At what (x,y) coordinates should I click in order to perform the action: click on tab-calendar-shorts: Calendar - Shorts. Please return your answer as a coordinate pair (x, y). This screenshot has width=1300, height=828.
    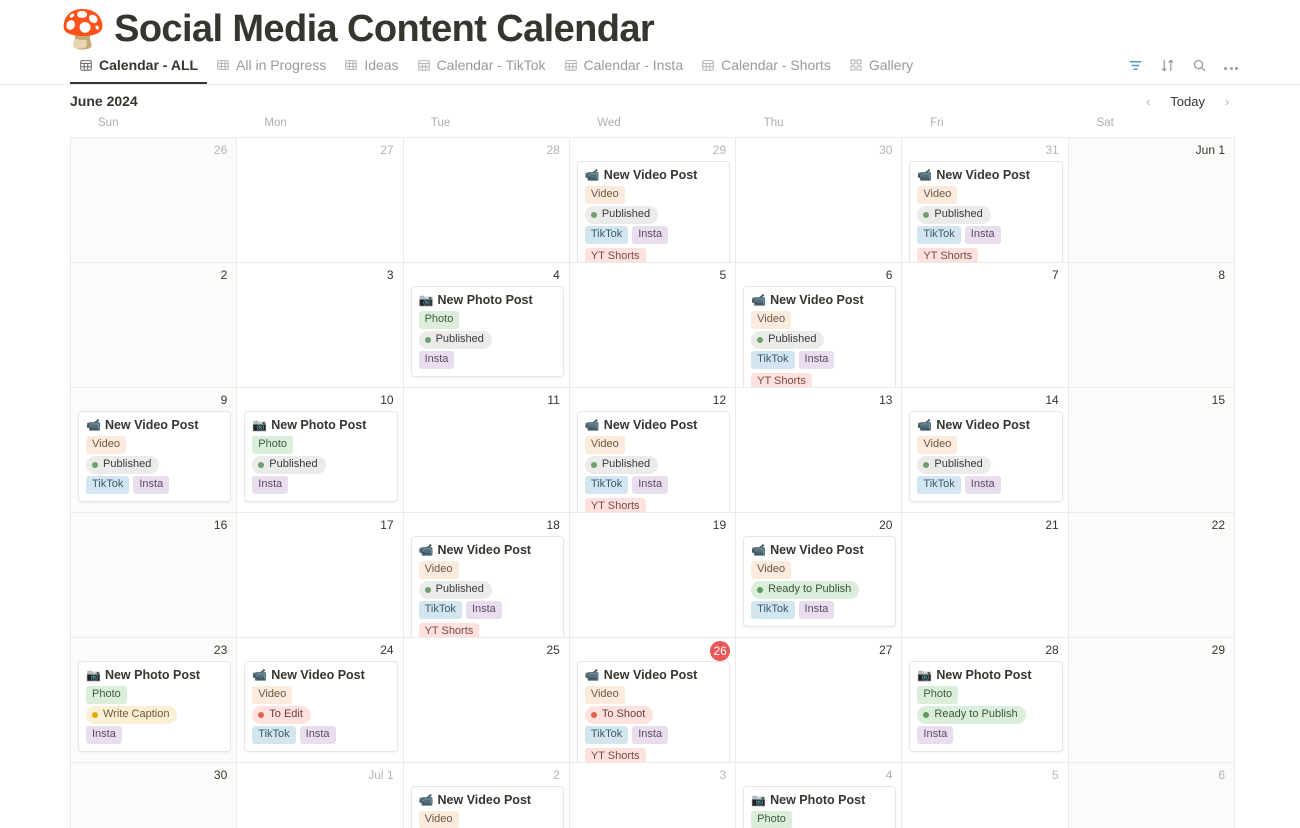
    Looking at the image, I should click on (766, 68).